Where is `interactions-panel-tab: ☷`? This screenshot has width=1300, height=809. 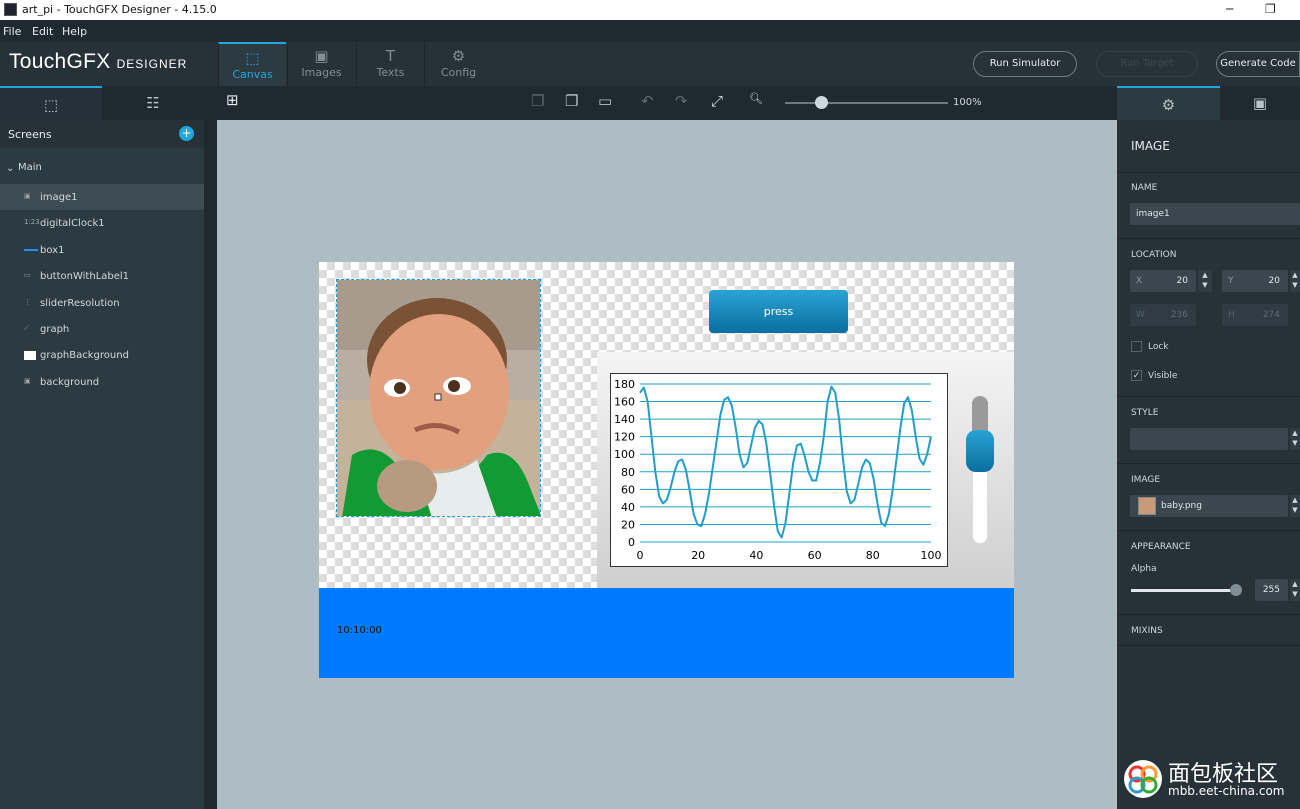 interactions-panel-tab: ☷ is located at coordinates (153, 103).